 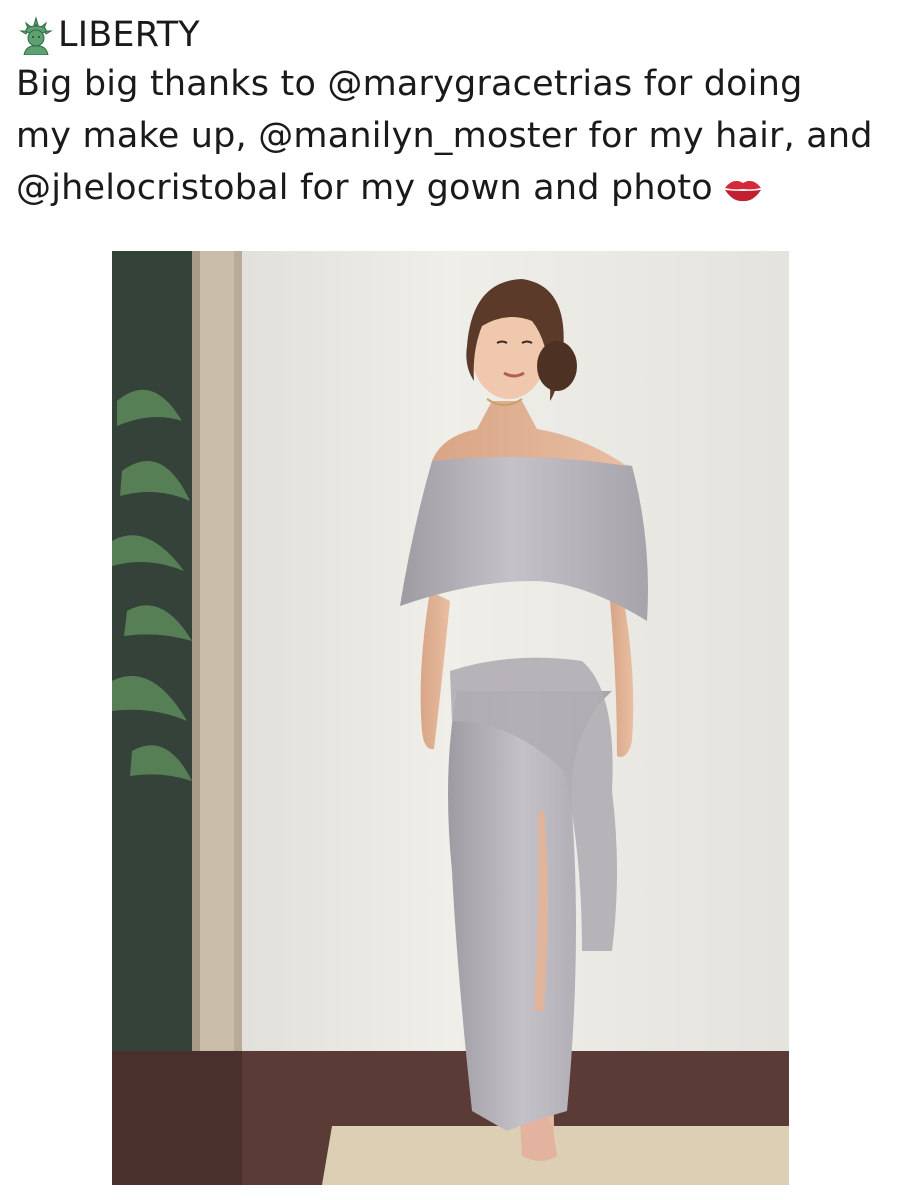 I want to click on statue-of-liberty-icon, so click(x=36, y=35).